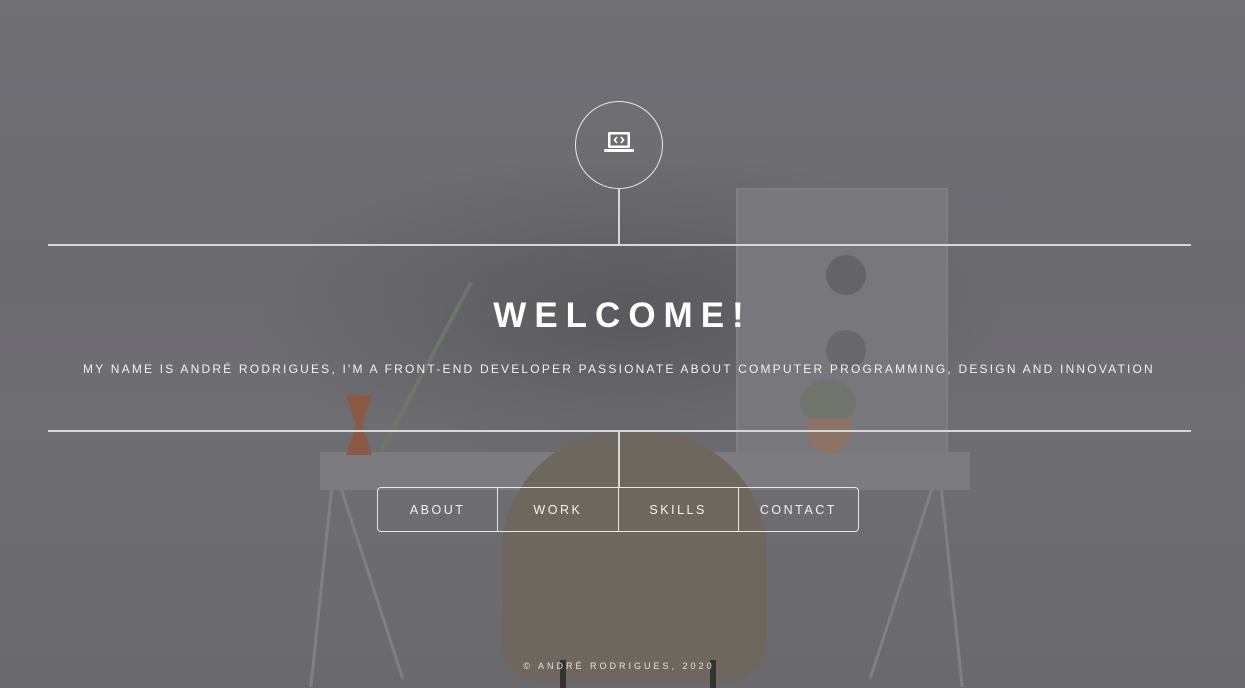  I want to click on connector-line-top, so click(619, 216).